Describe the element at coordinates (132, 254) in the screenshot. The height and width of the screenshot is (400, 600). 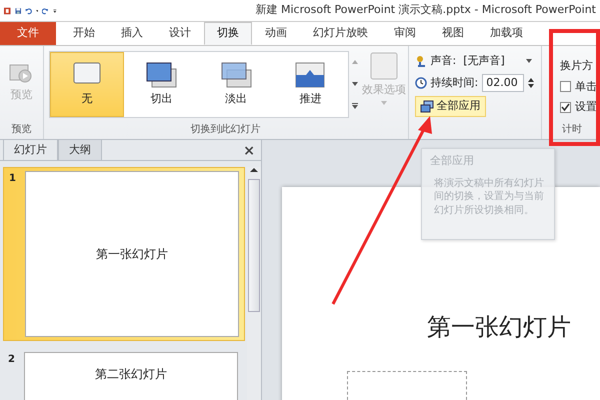
I see `thumbnail-title: 第一张幻灯片` at that location.